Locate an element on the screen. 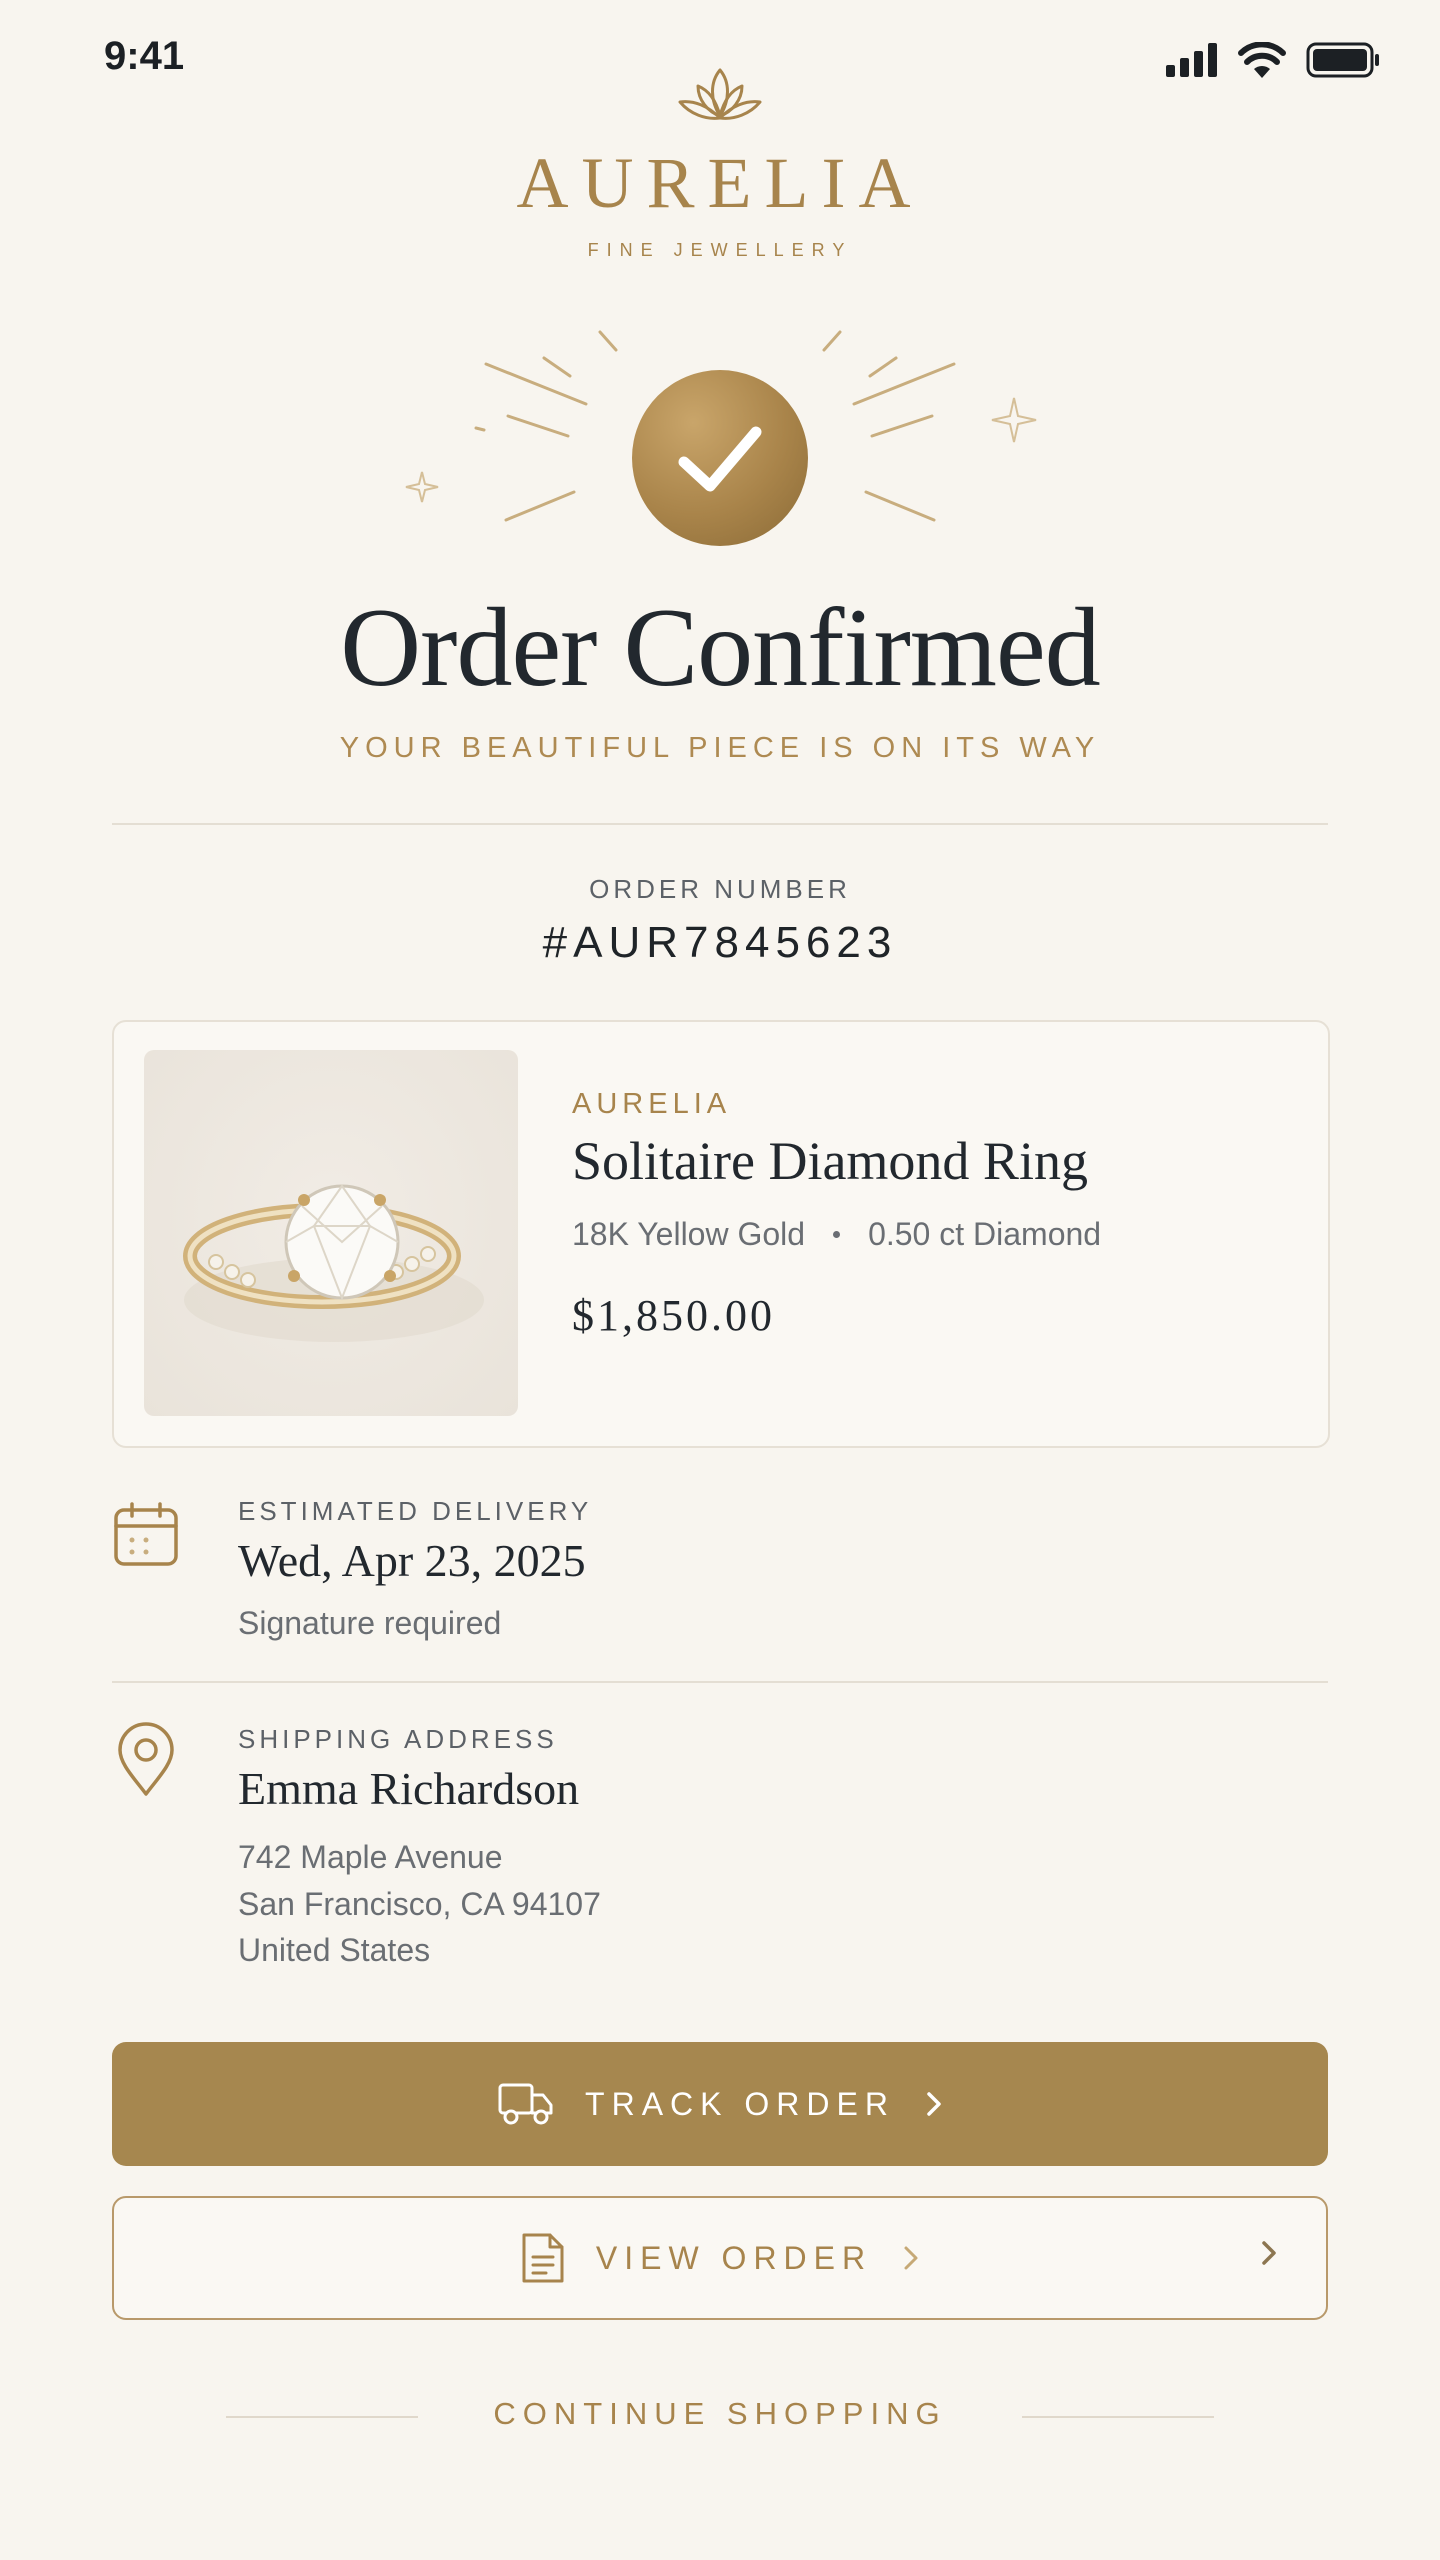 This screenshot has width=1440, height=2560. track-order-button: TRACK ORDER is located at coordinates (720, 2104).